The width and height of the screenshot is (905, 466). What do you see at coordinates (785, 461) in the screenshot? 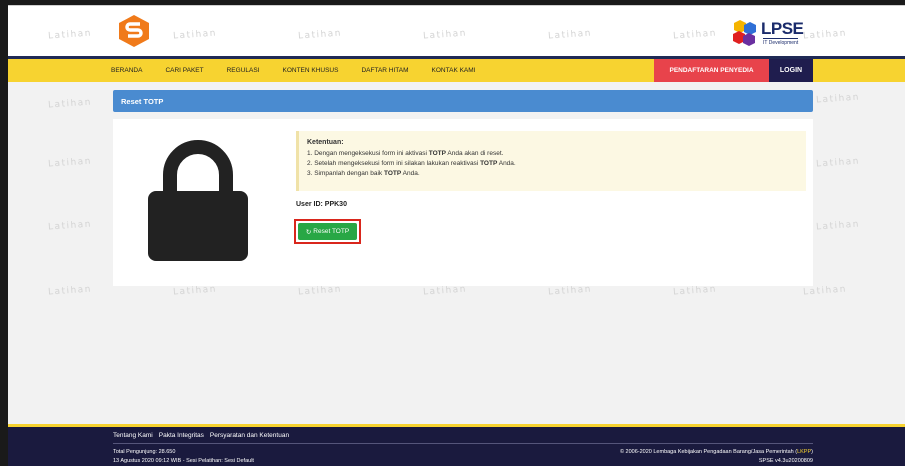
I see `app-version: SPSE v4.3u20200809` at bounding box center [785, 461].